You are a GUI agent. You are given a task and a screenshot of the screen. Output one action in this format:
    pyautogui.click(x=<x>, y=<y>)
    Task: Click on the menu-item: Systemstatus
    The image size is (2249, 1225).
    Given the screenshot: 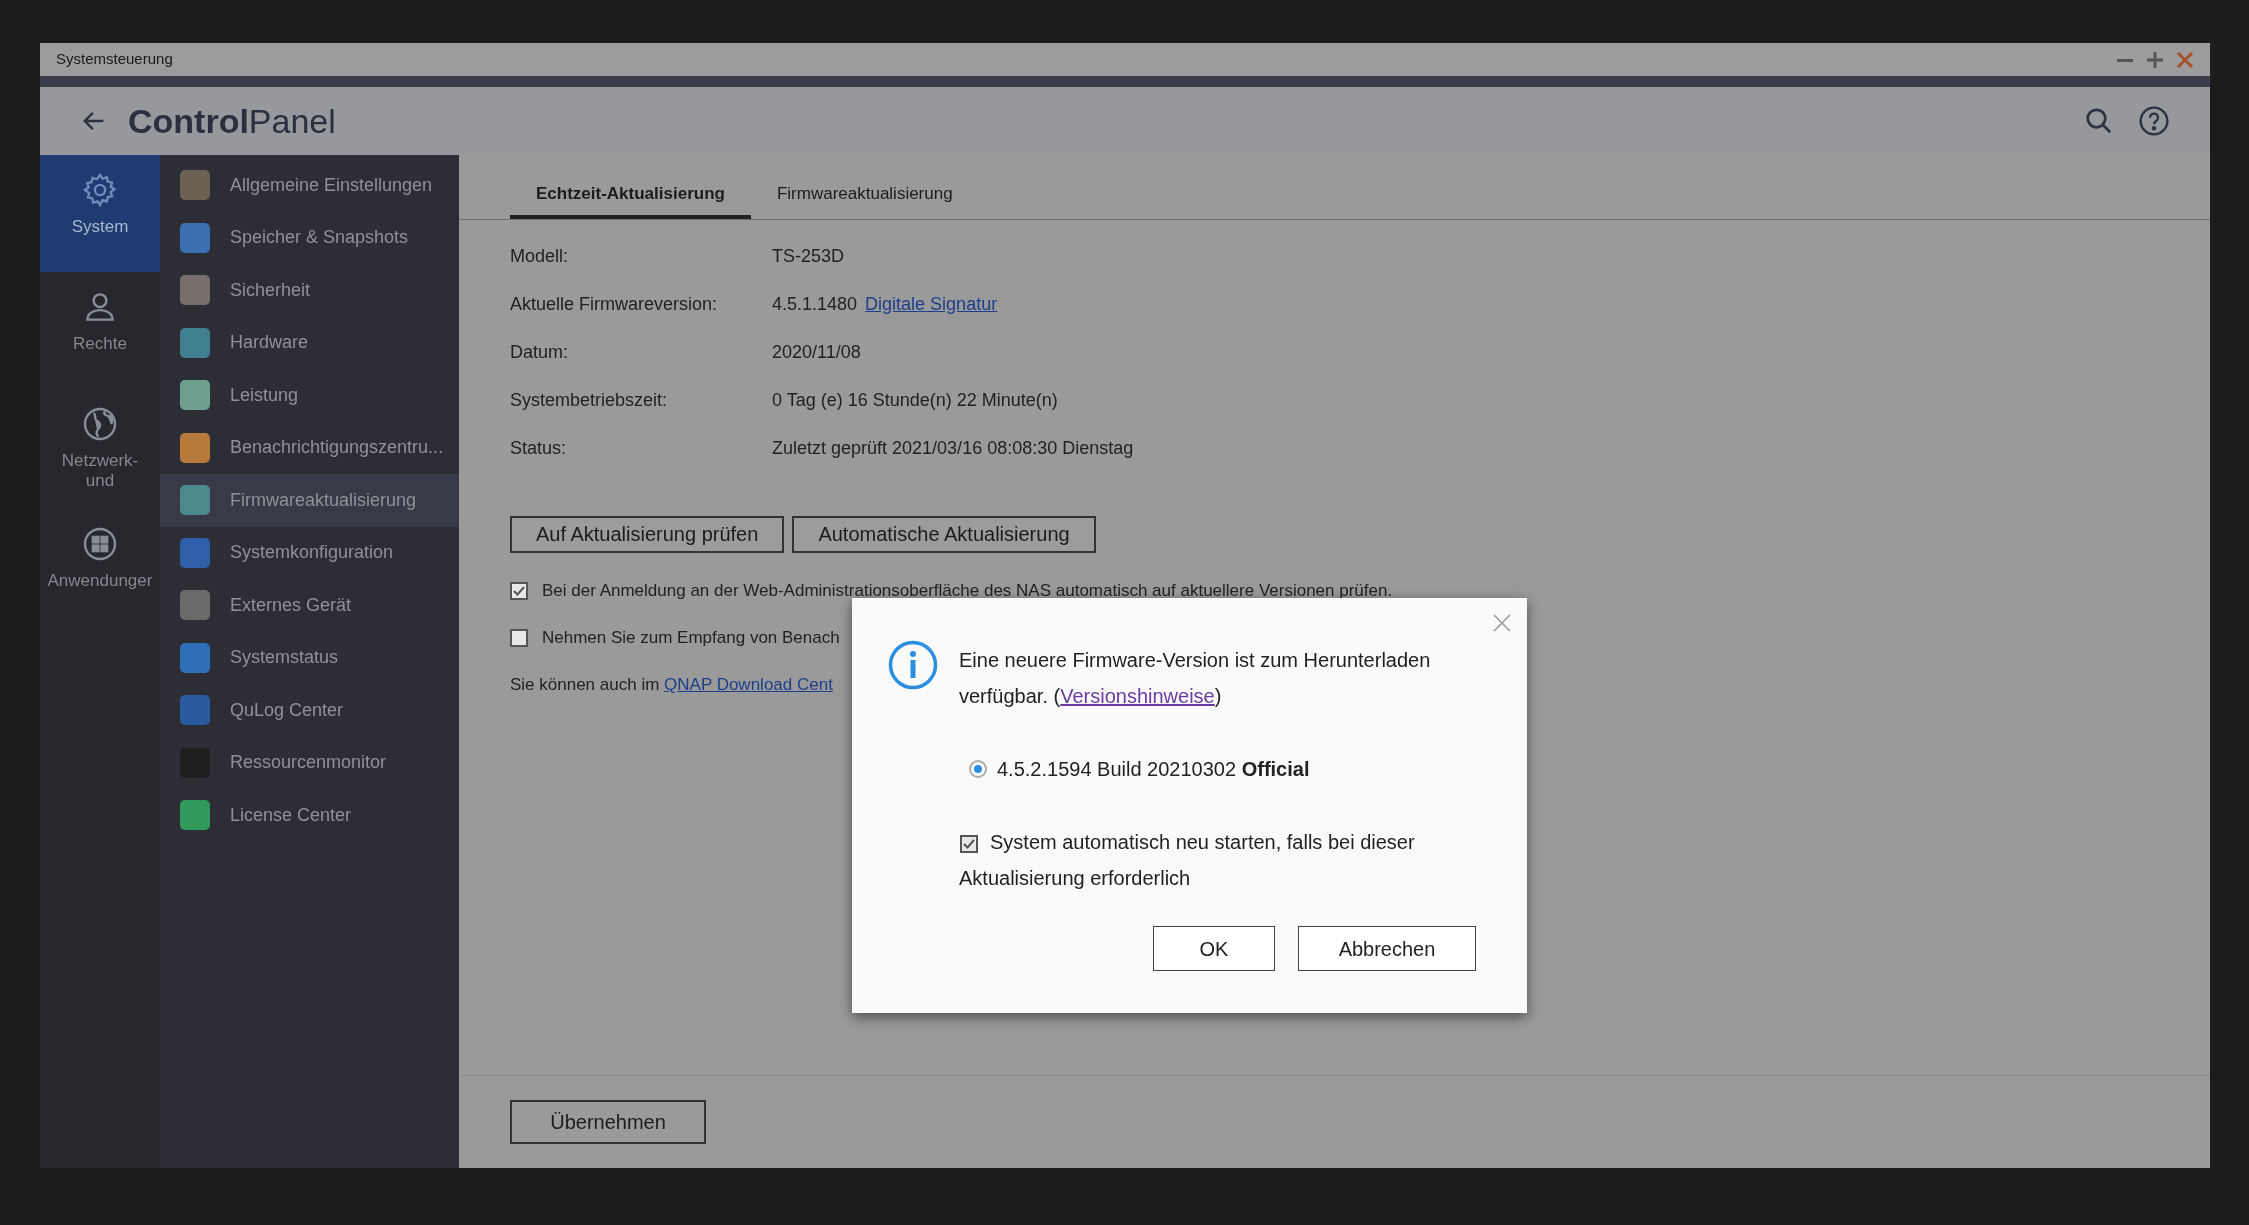 What is the action you would take?
    pyautogui.click(x=309, y=657)
    